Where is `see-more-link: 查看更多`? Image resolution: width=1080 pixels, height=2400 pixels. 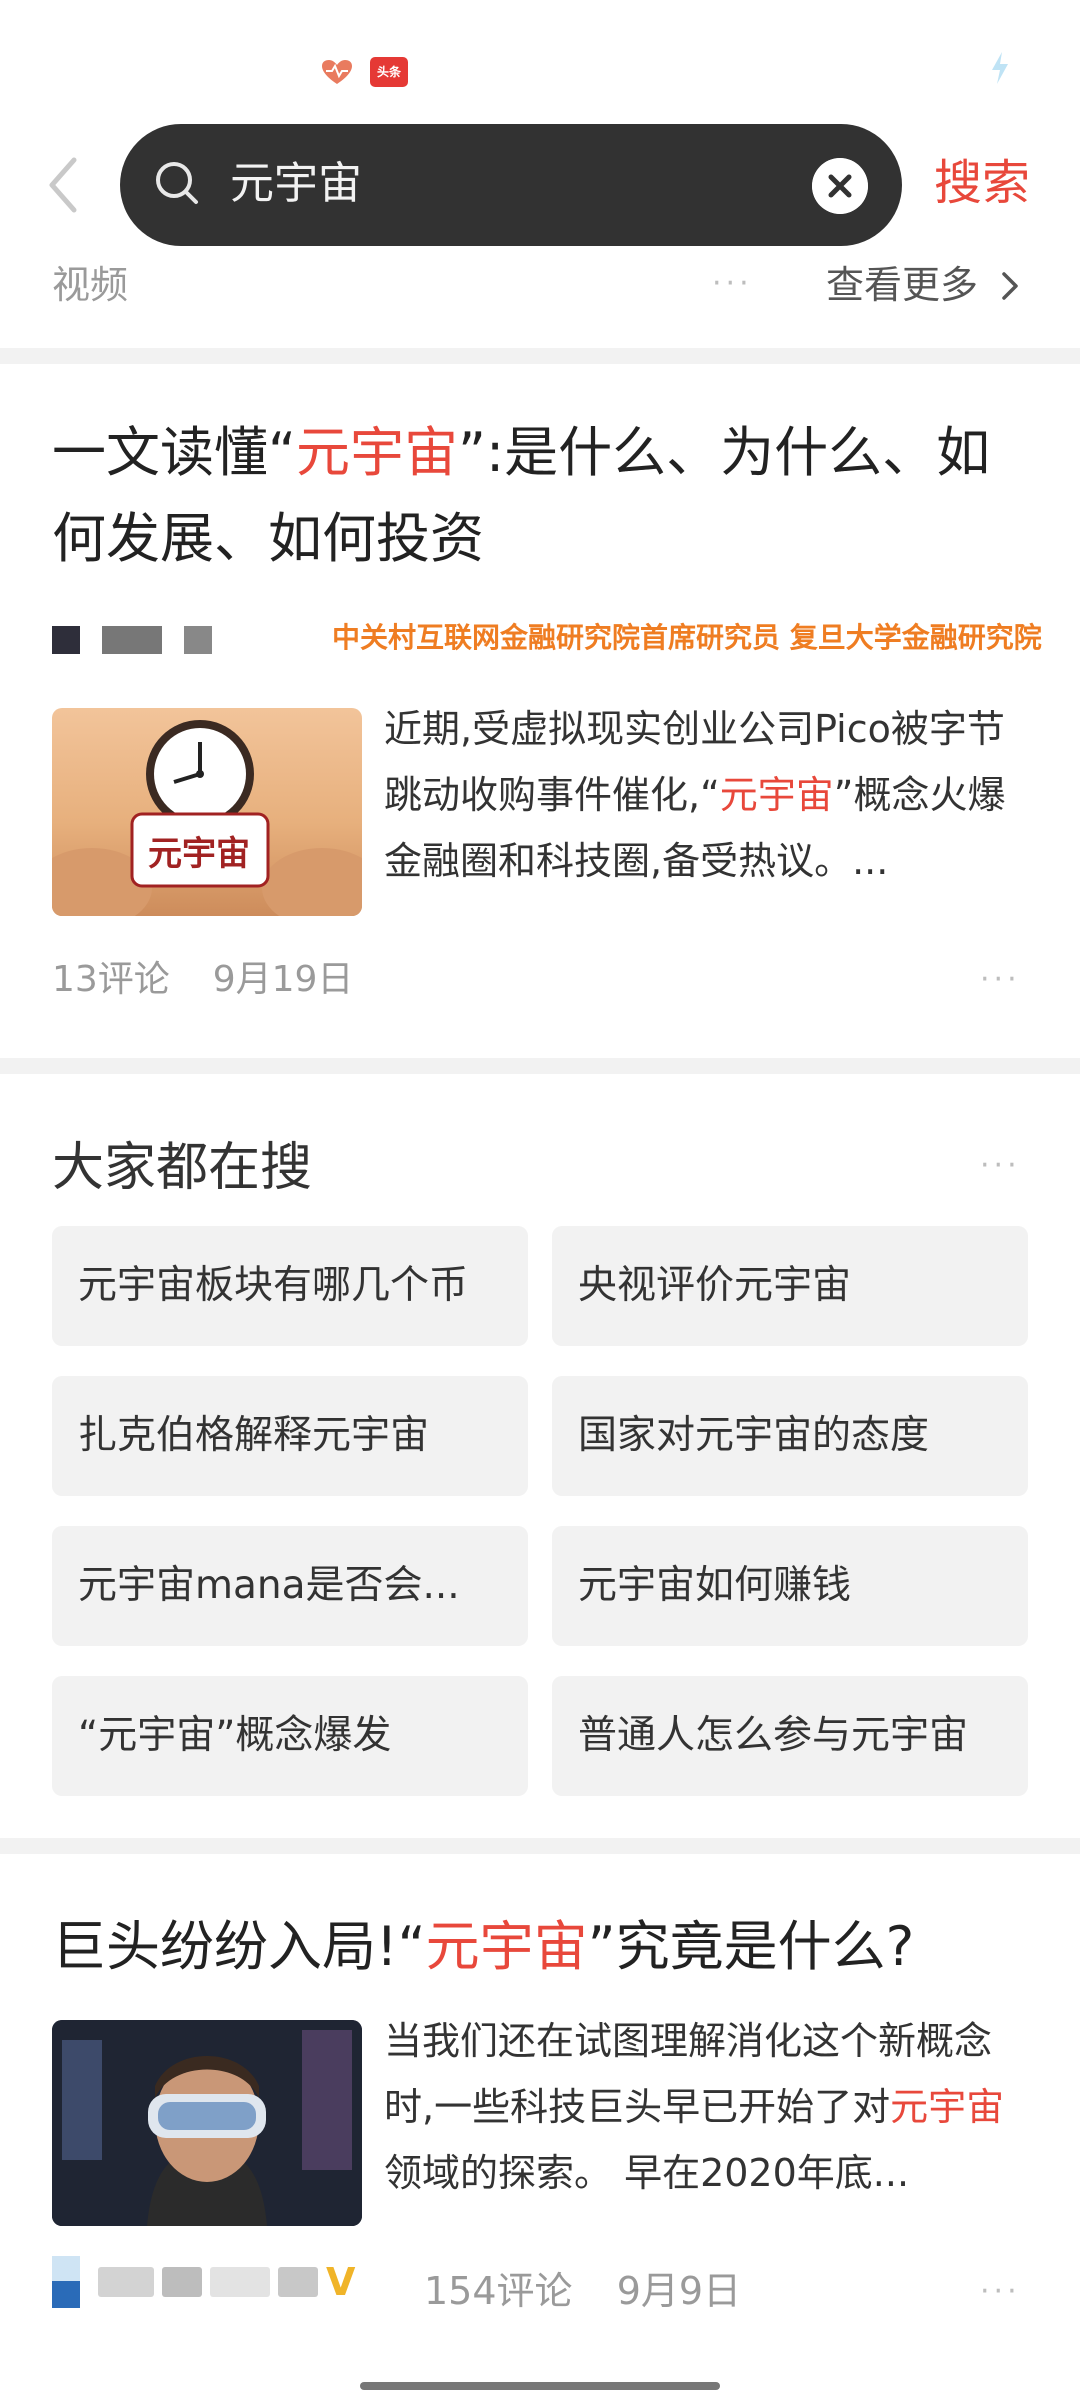
see-more-link: 查看更多 is located at coordinates (902, 285).